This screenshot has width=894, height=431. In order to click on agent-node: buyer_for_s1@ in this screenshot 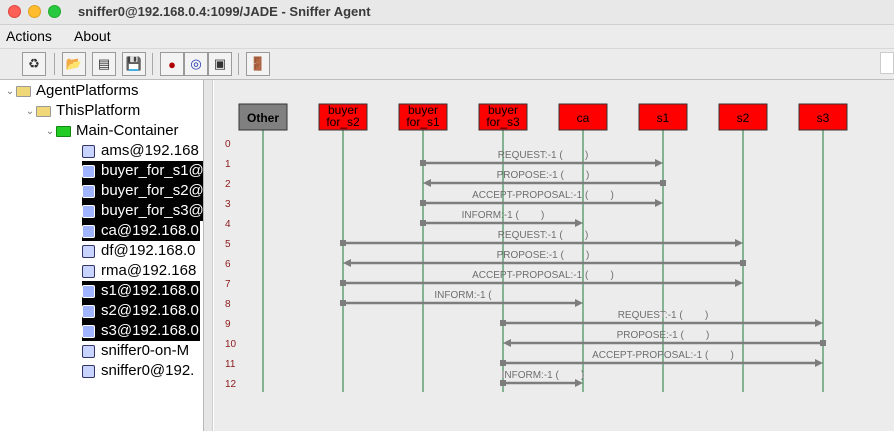, I will do `click(142, 171)`.